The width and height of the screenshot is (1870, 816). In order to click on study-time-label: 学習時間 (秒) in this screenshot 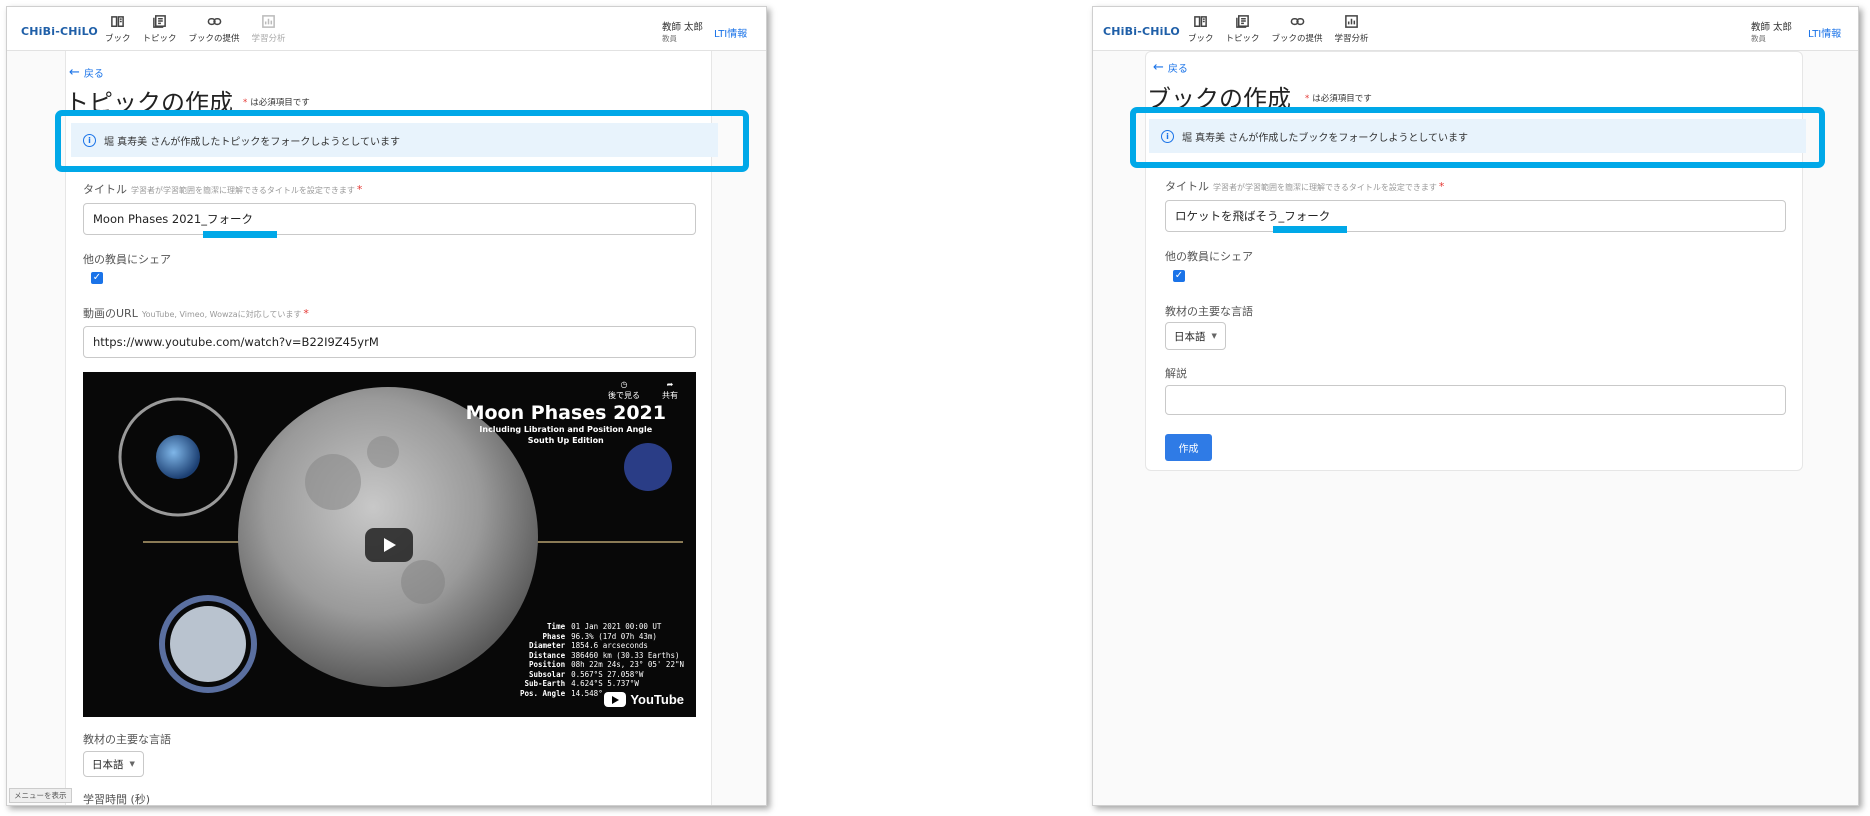, I will do `click(117, 799)`.